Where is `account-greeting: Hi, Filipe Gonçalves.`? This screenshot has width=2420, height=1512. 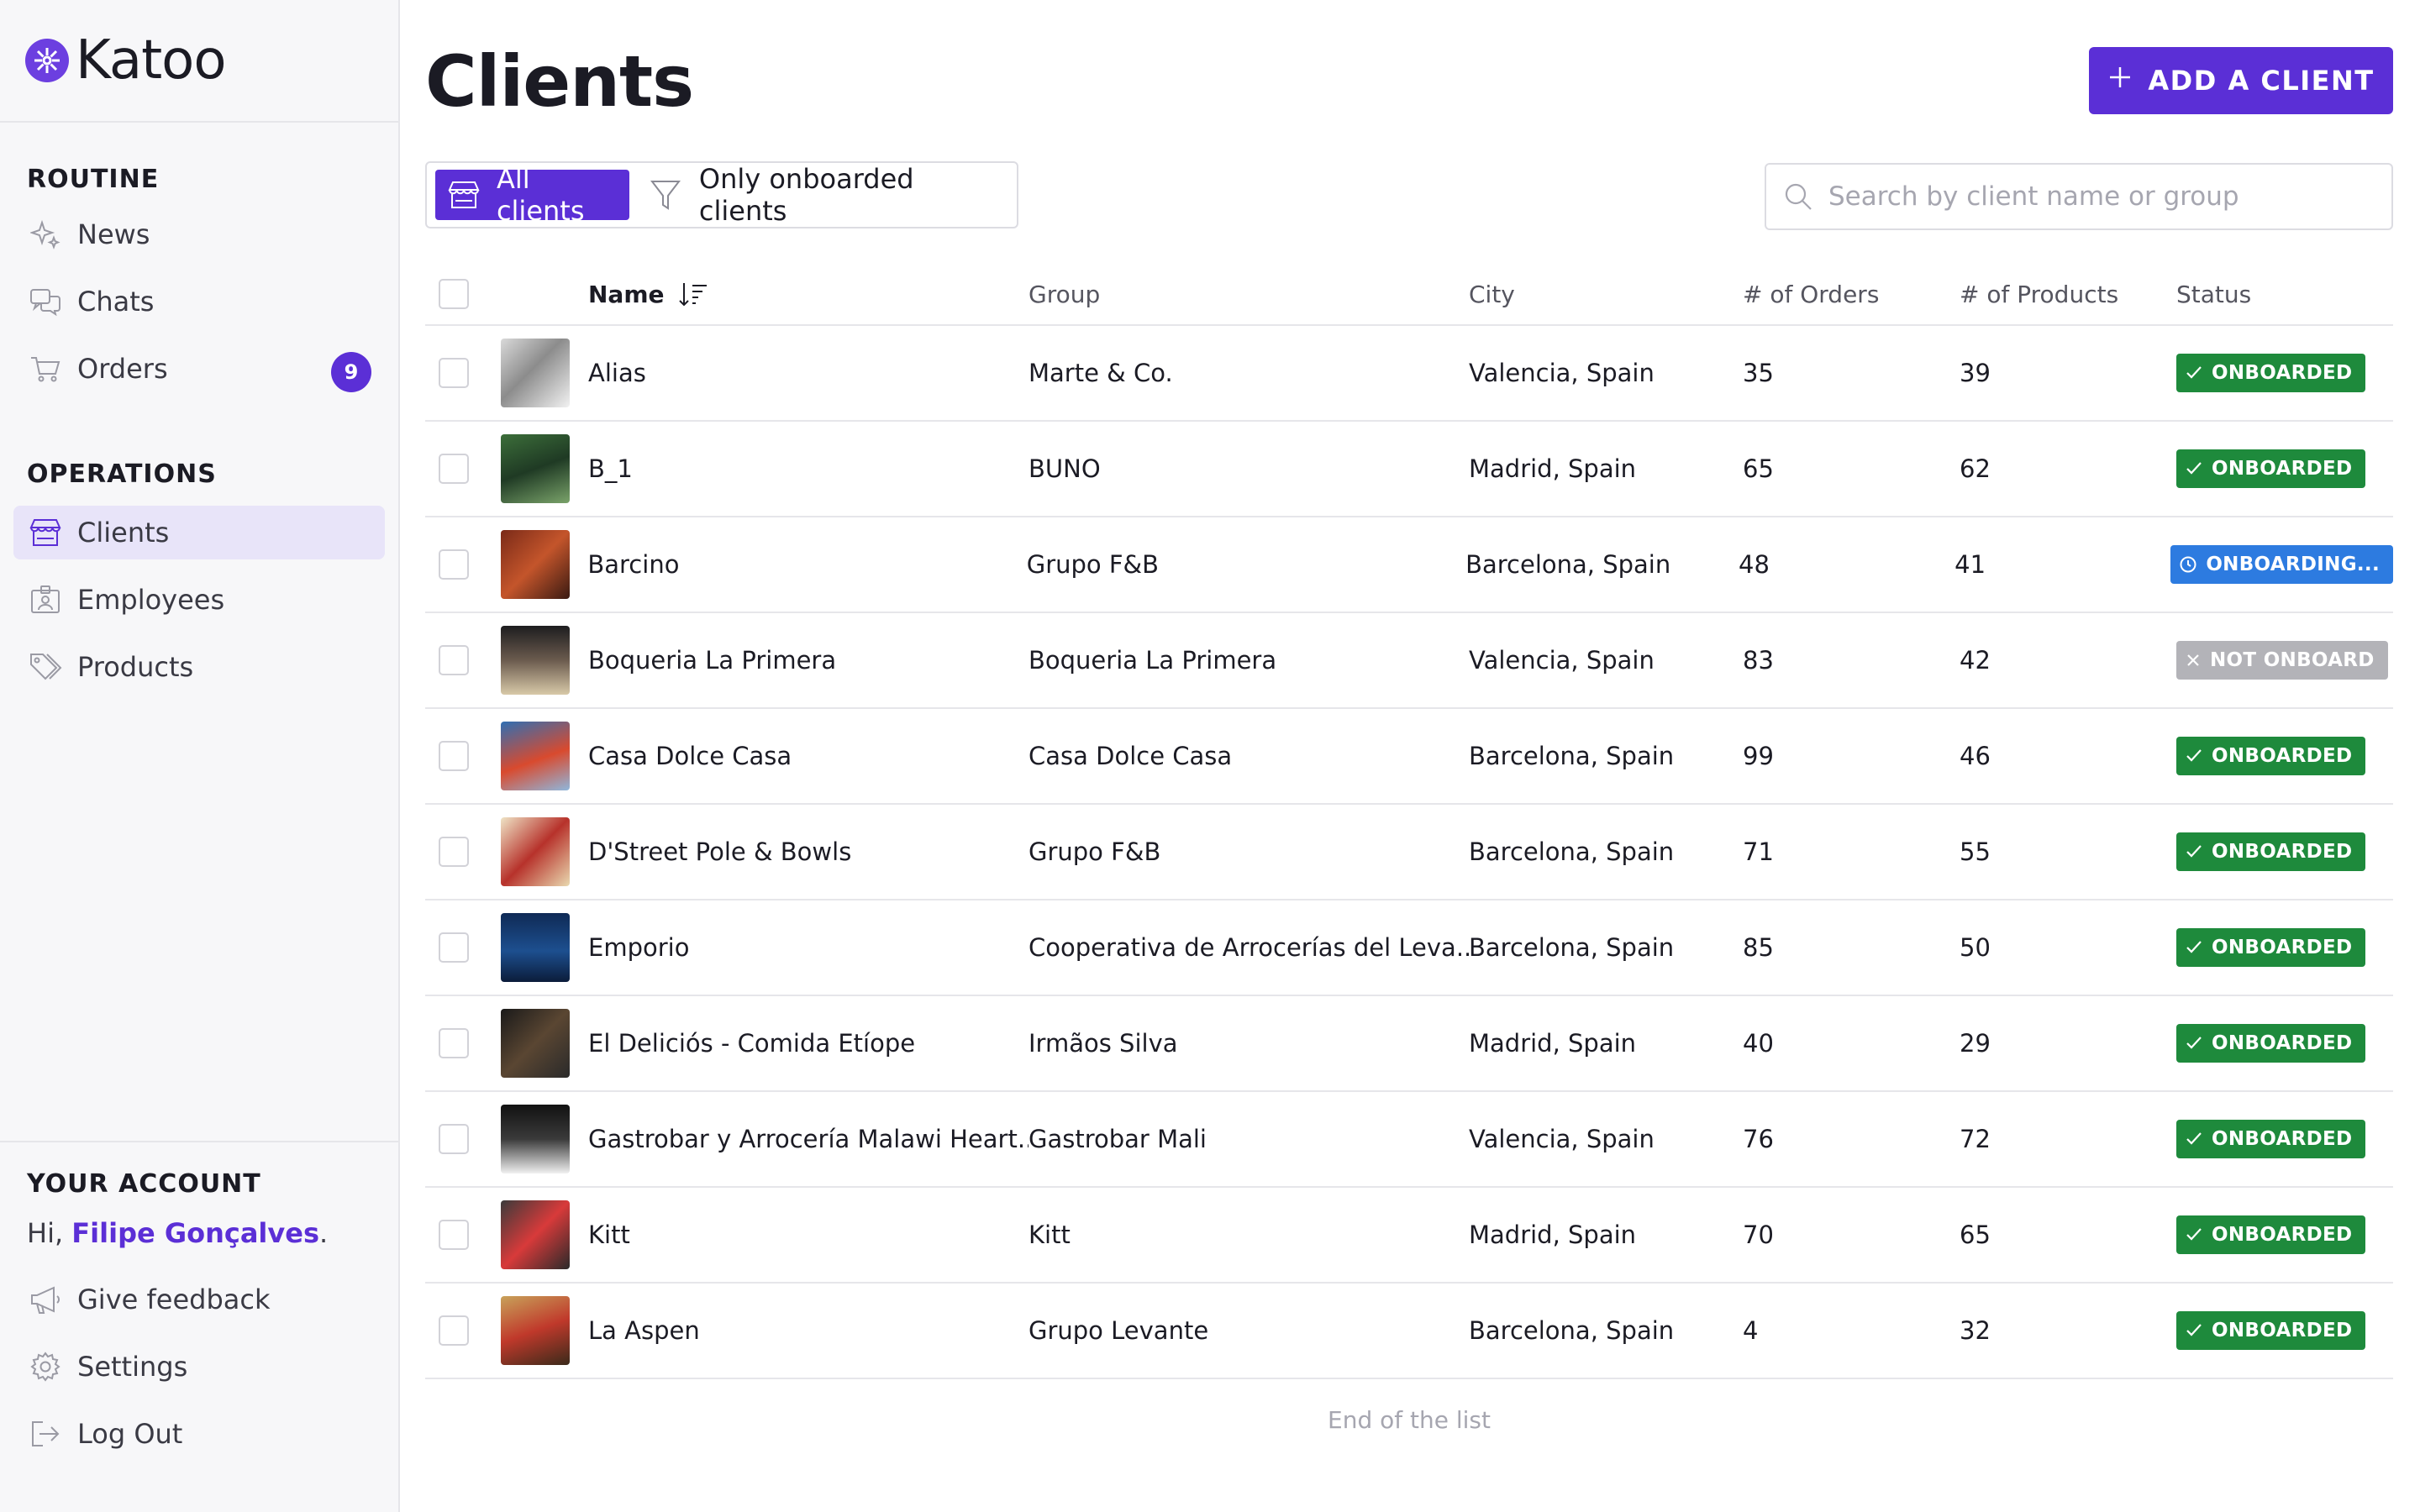
account-greeting: Hi, Filipe Gonçalves. is located at coordinates (199, 1233).